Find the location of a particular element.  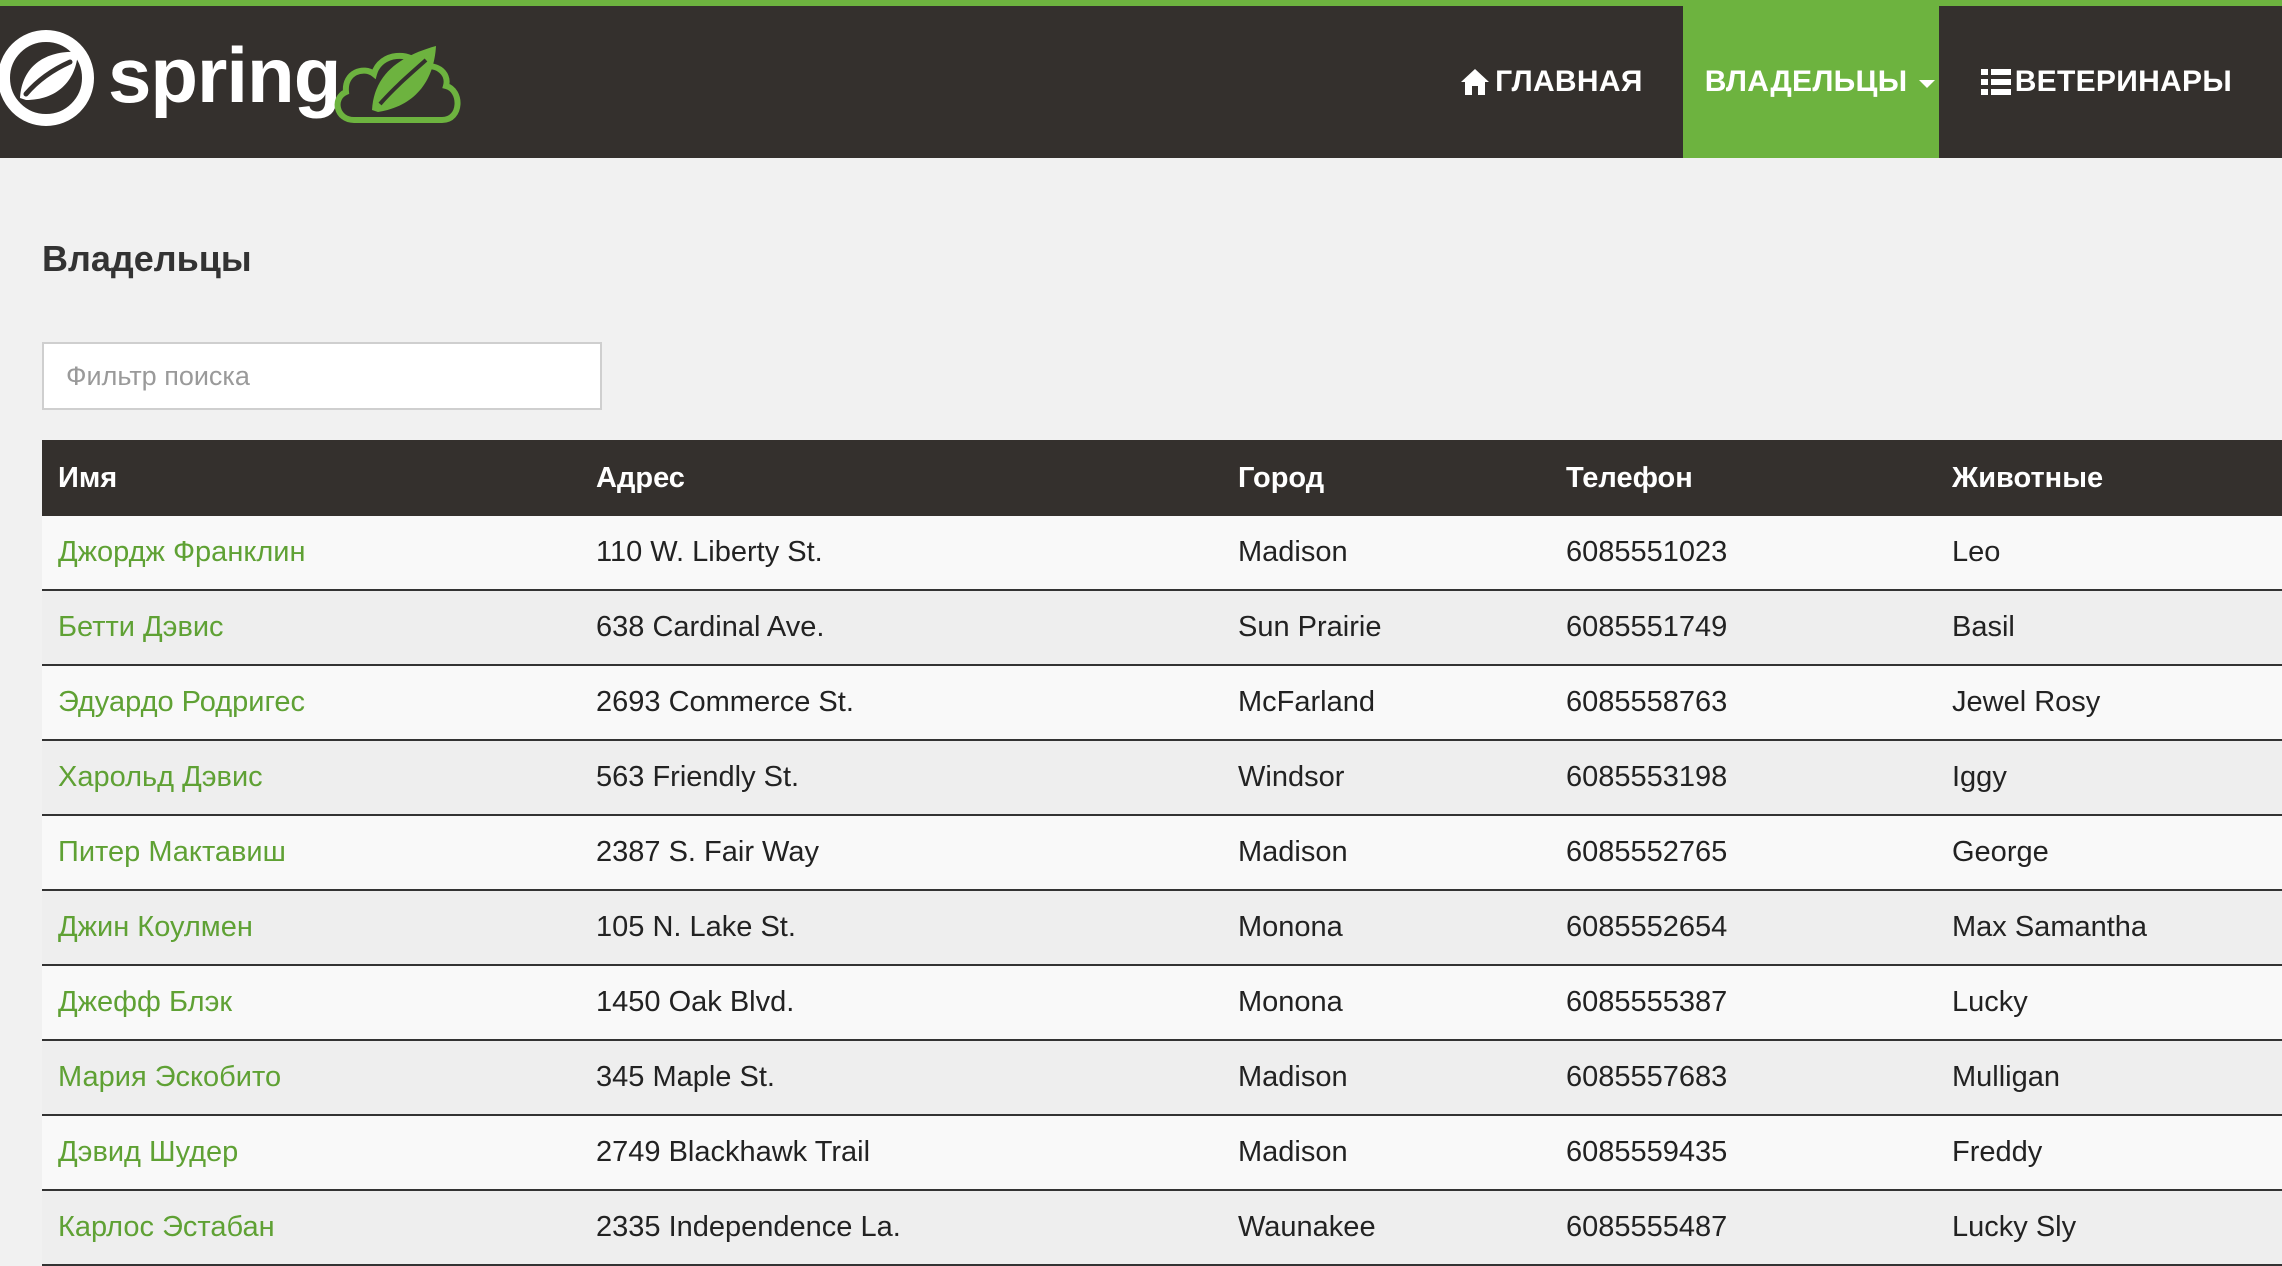

pets-cell: Basil is located at coordinates (2109, 628).